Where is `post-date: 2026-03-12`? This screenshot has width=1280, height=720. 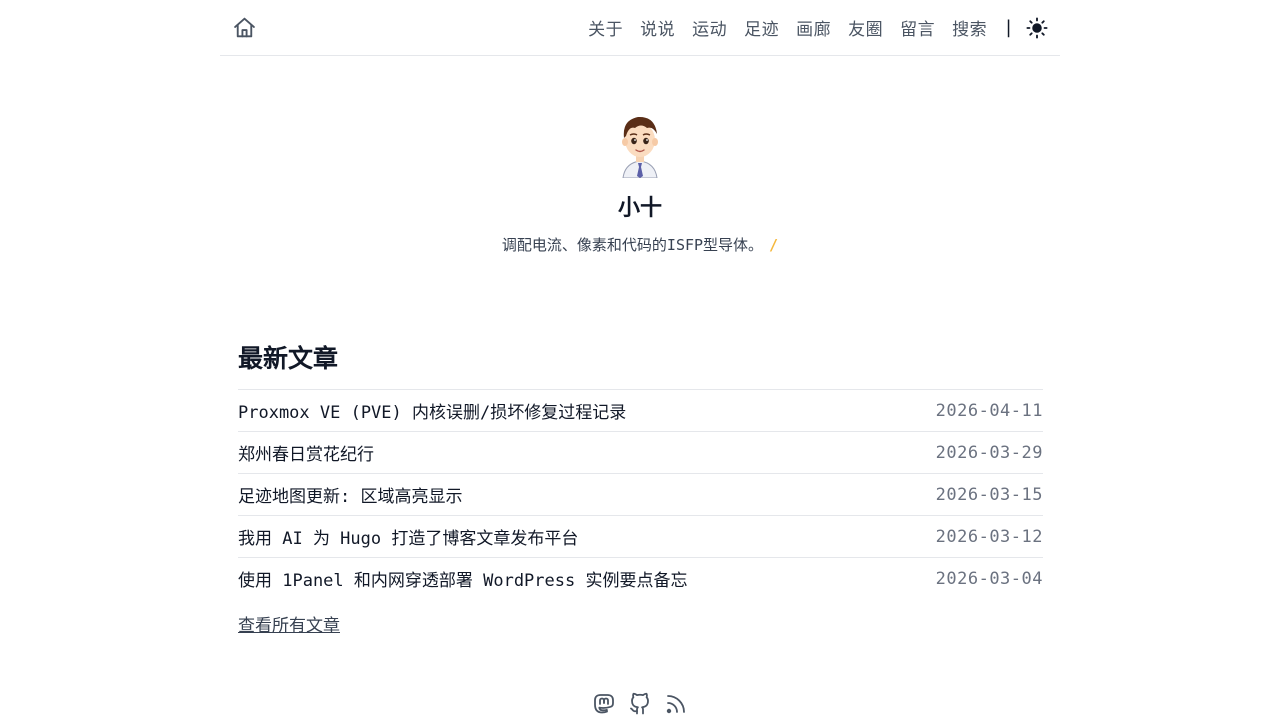 post-date: 2026-03-12 is located at coordinates (989, 536).